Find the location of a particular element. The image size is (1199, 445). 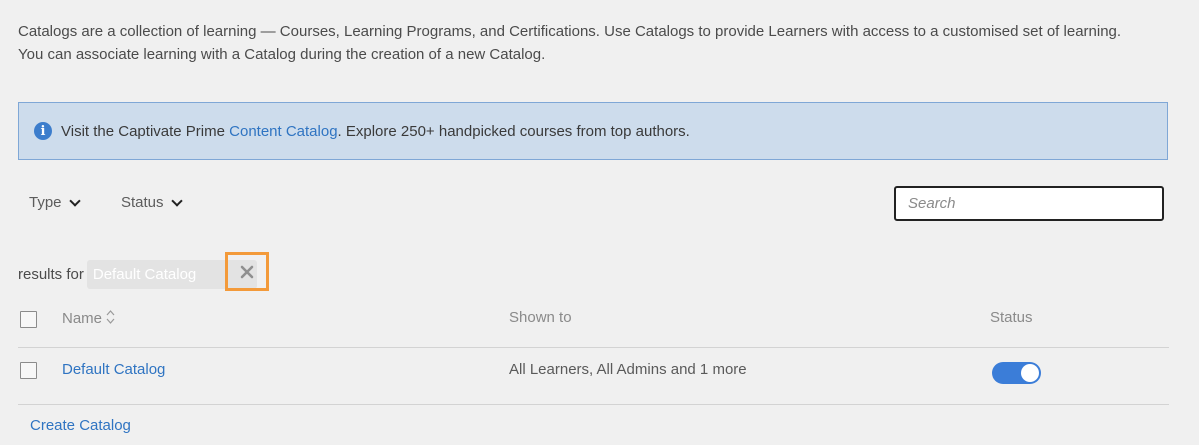

status-column-header: Status is located at coordinates (1011, 317).